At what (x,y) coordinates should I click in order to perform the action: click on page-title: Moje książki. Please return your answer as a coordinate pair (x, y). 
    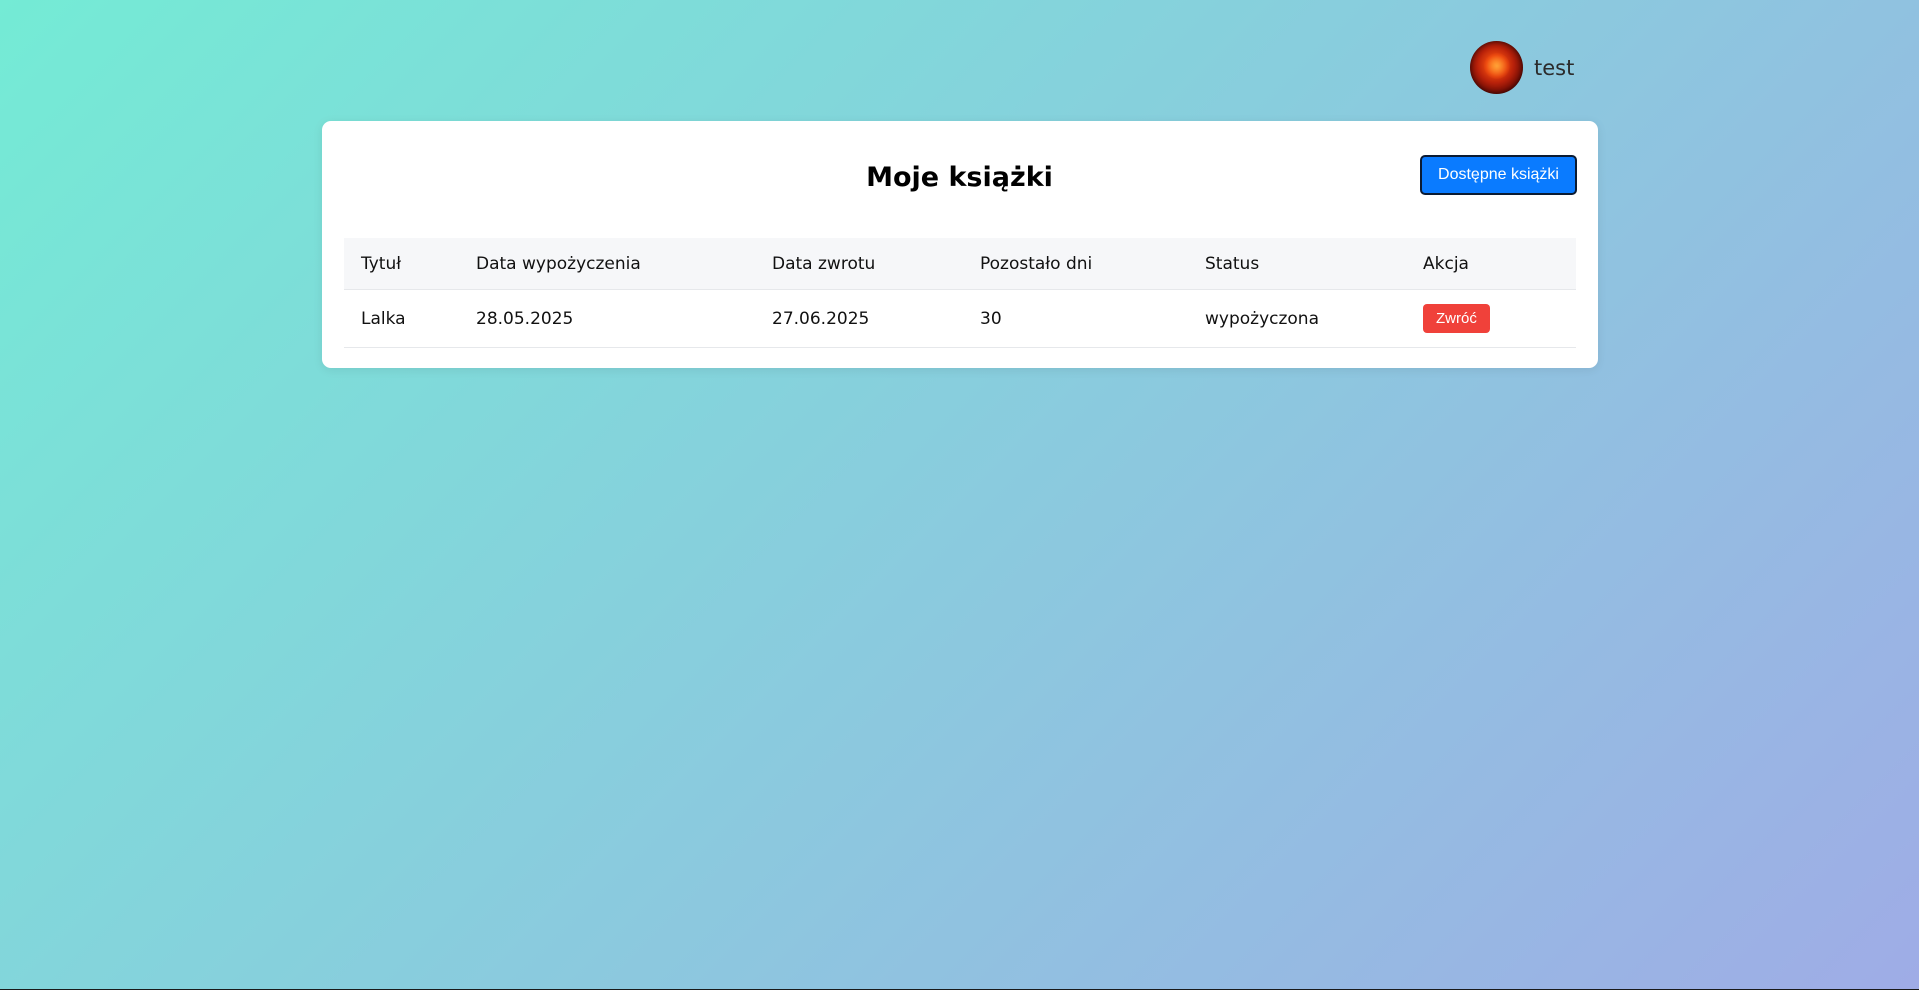
    Looking at the image, I should click on (959, 177).